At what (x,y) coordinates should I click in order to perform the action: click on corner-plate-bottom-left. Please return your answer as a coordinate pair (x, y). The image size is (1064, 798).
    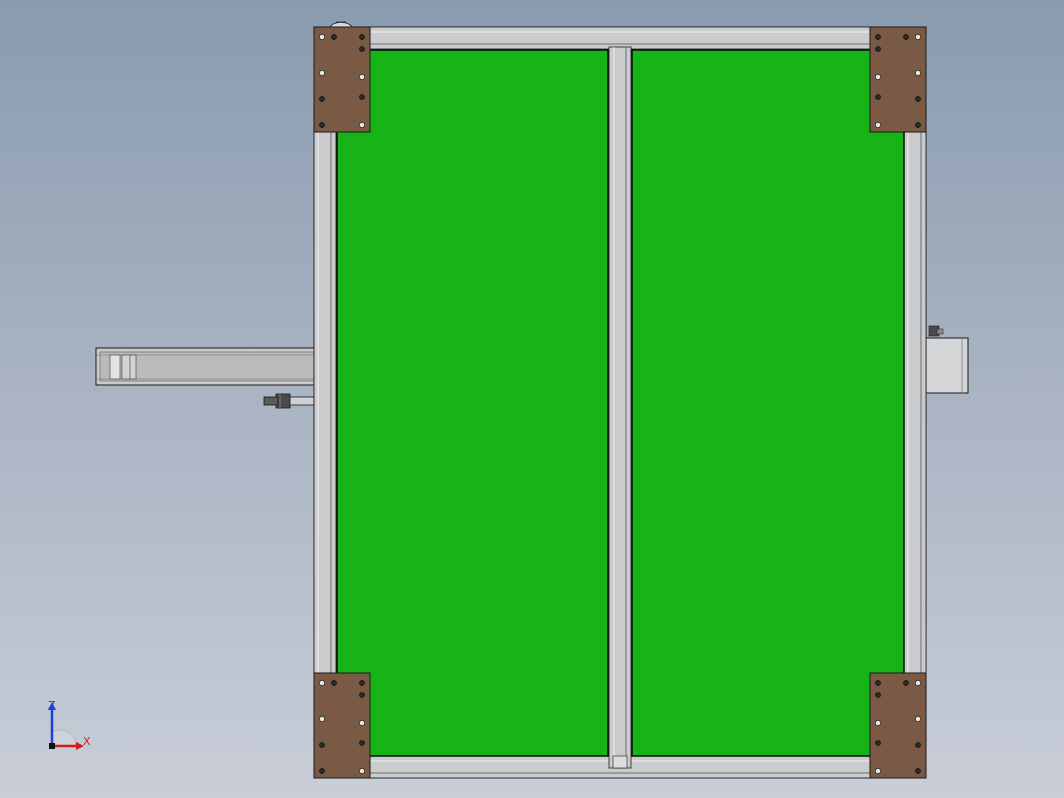
    Looking at the image, I should click on (342, 725).